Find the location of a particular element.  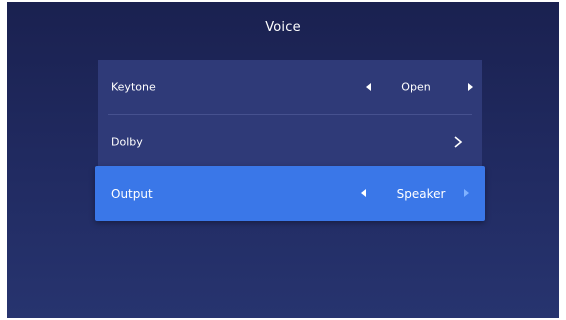

setting-label-output: Output is located at coordinates (132, 193).